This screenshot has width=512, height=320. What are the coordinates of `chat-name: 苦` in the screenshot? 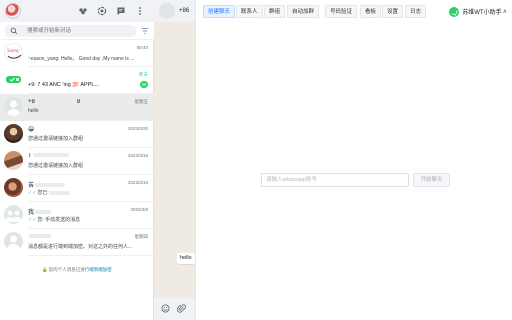 It's located at (47, 184).